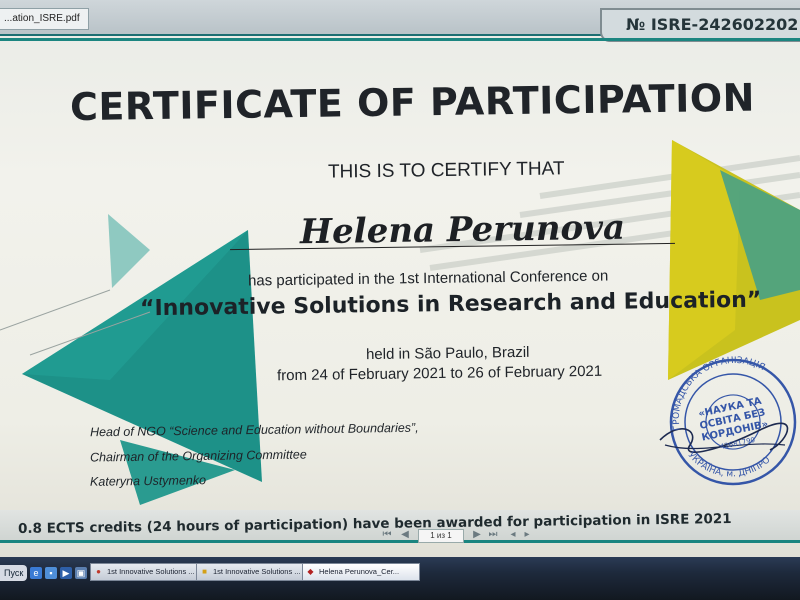  What do you see at coordinates (81, 573) in the screenshot?
I see `explorer-icon: ▣` at bounding box center [81, 573].